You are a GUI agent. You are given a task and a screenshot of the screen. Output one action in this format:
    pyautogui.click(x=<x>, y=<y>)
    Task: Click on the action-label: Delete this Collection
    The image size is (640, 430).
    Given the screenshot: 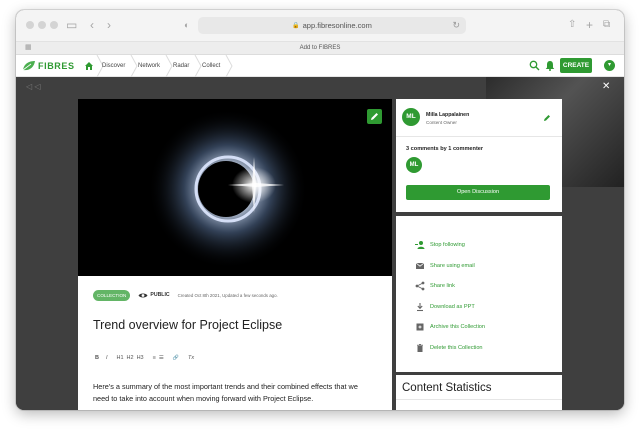 What is the action you would take?
    pyautogui.click(x=456, y=348)
    